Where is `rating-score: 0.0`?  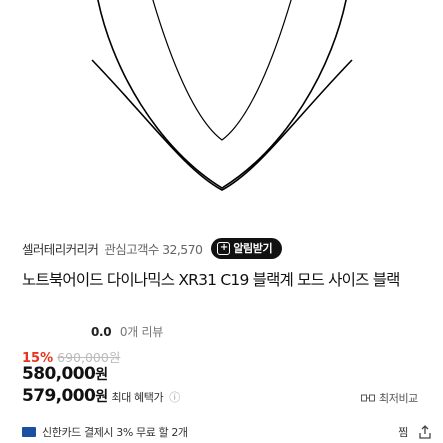
rating-score: 0.0 is located at coordinates (101, 332).